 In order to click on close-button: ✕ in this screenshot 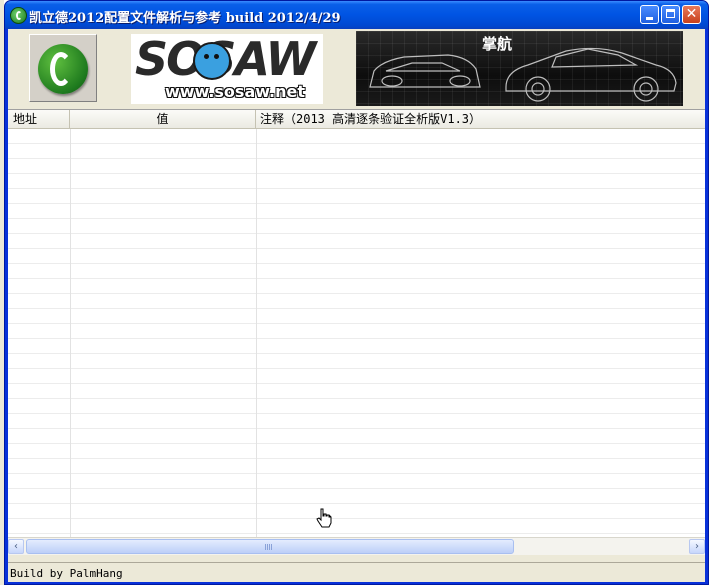, I will do `click(691, 14)`.